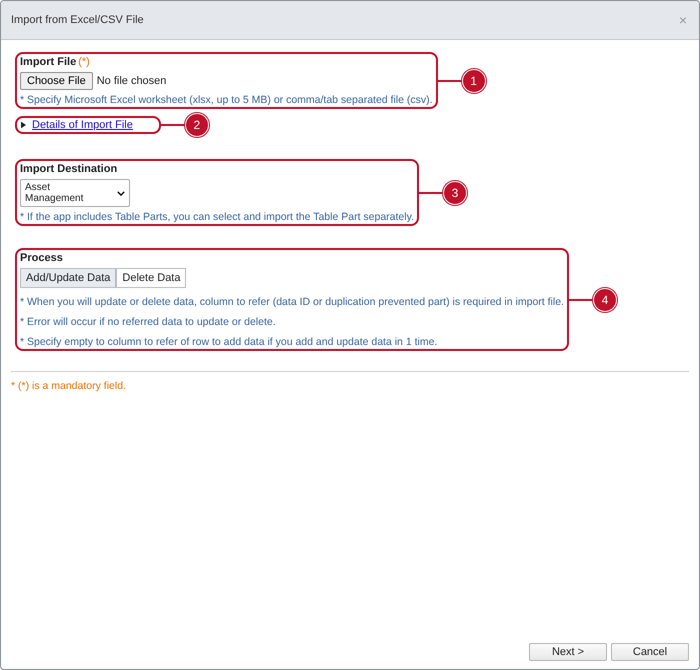  What do you see at coordinates (568, 652) in the screenshot?
I see `dialog-button: Next >` at bounding box center [568, 652].